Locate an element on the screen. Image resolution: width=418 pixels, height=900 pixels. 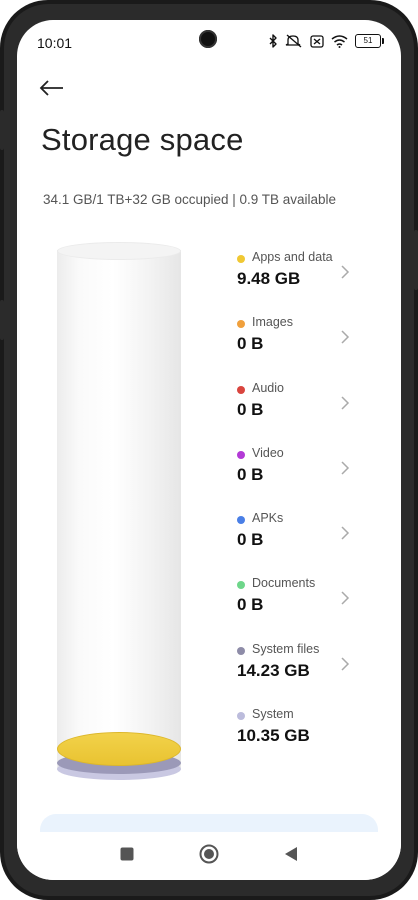
page-title: Storage space is located at coordinates (142, 139).